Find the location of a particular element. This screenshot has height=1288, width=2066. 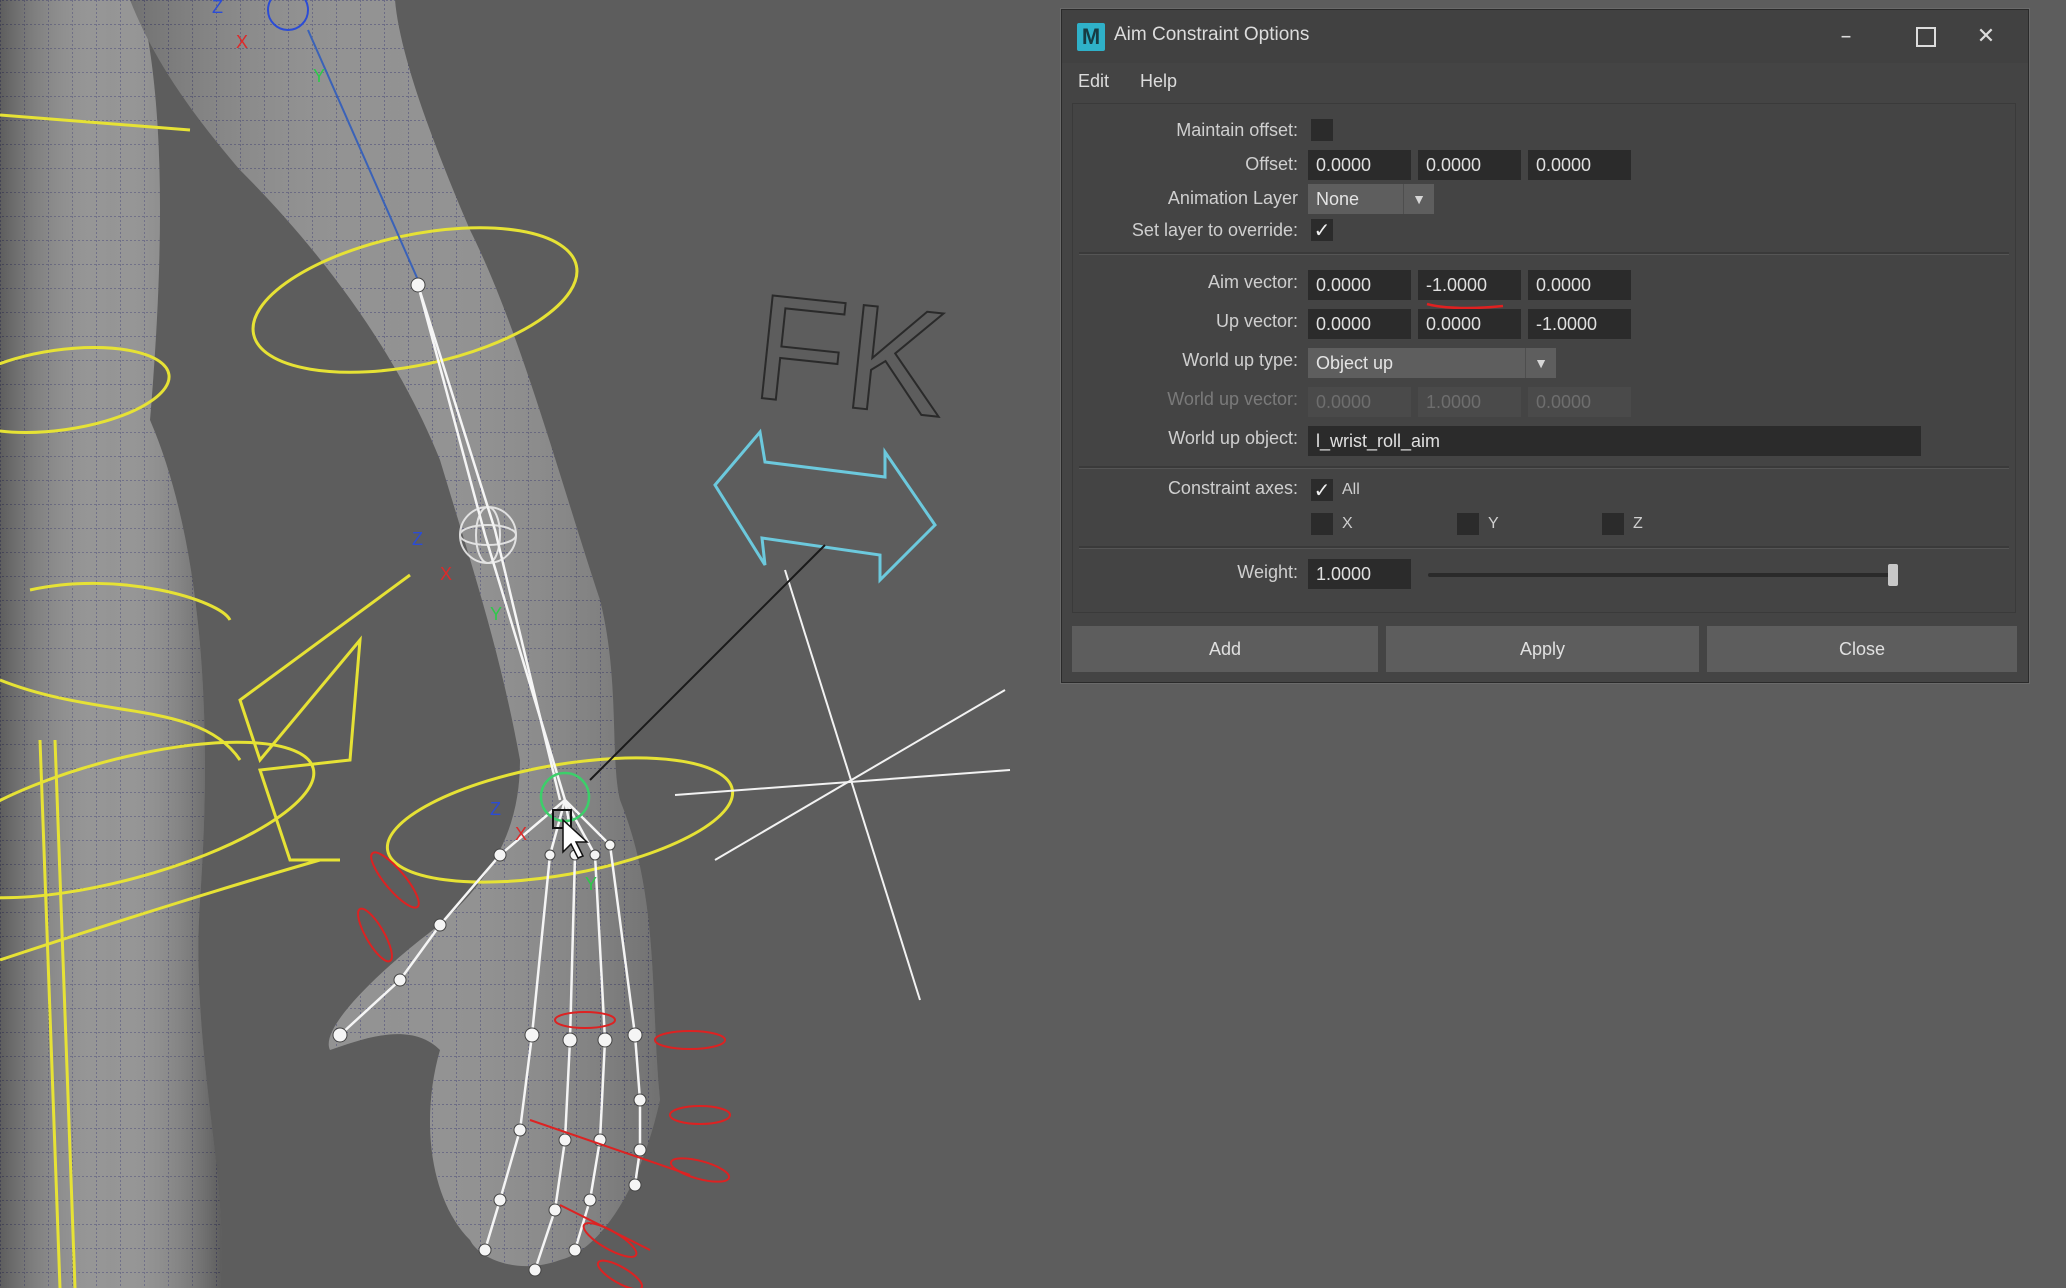

offset-x-field: 0.0000 is located at coordinates (1359, 165).